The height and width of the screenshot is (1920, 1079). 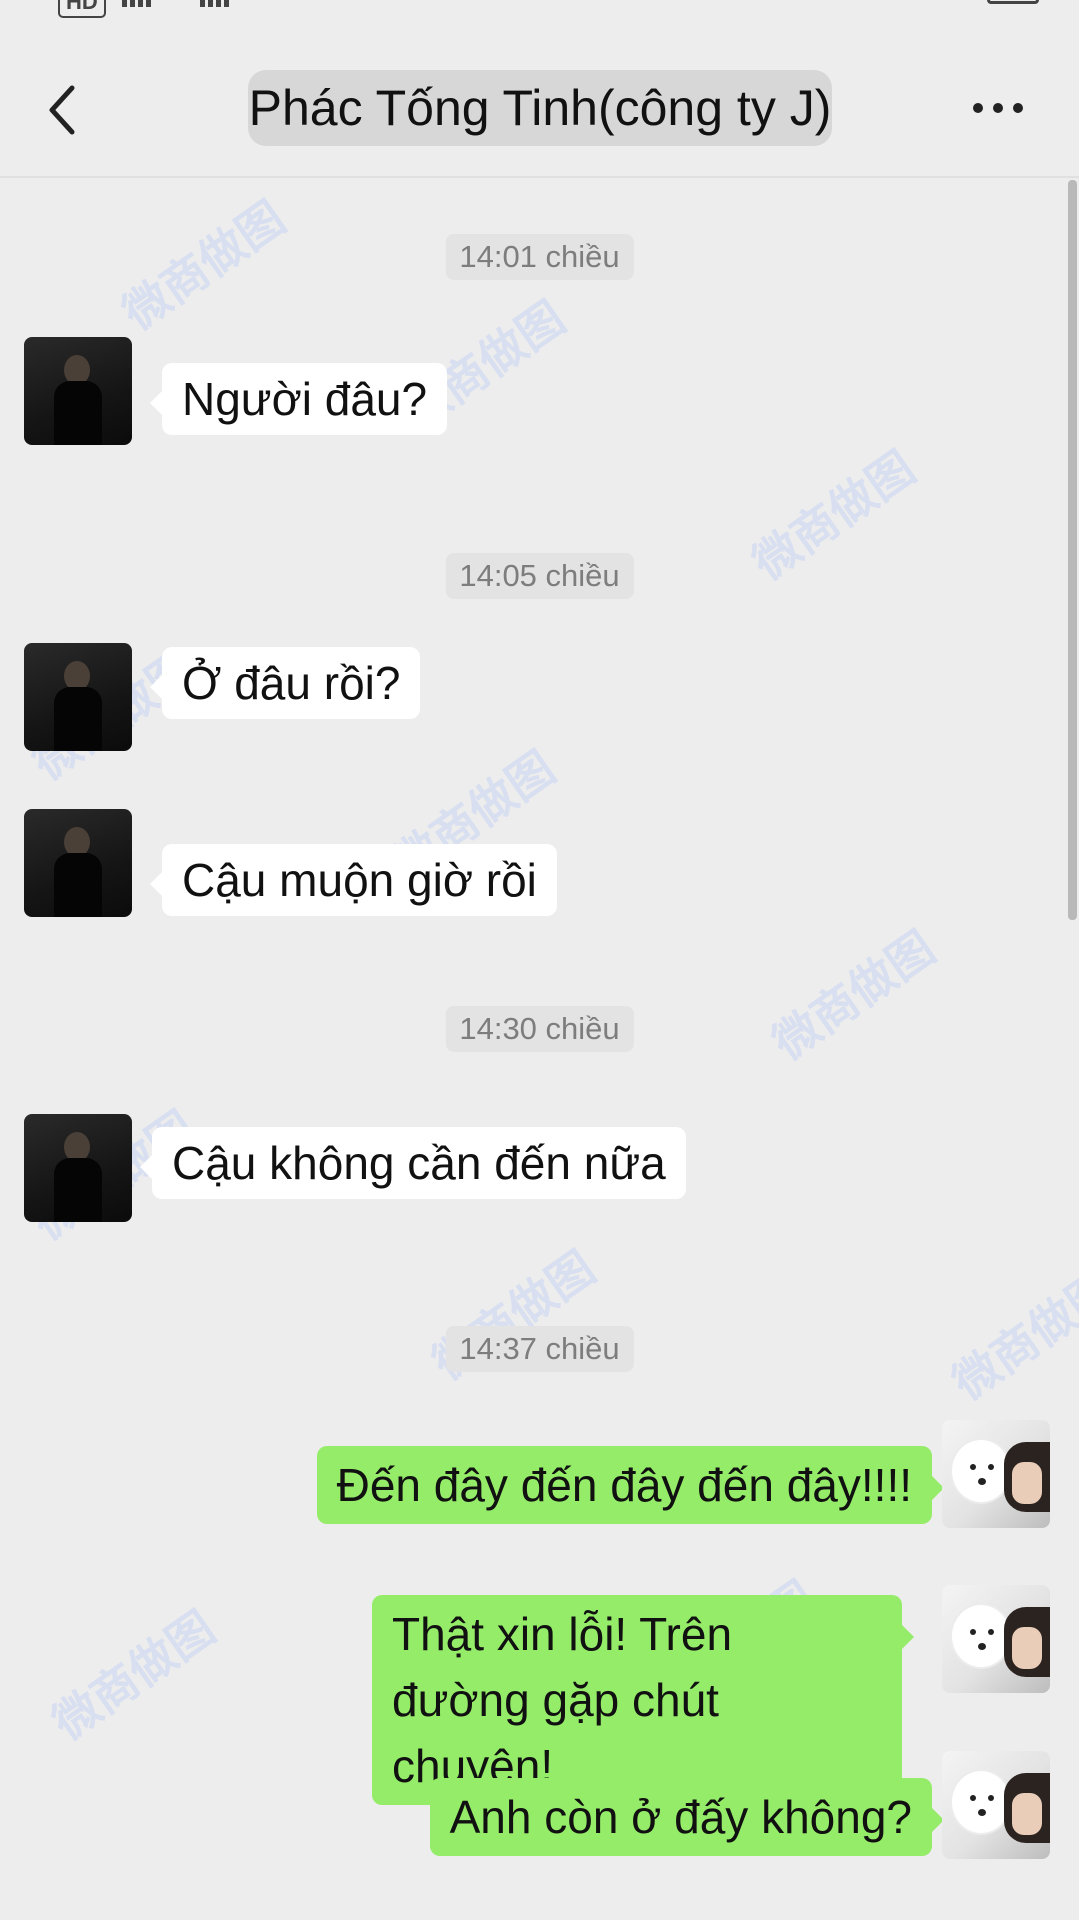 What do you see at coordinates (1013, 2) in the screenshot?
I see `battery-icon` at bounding box center [1013, 2].